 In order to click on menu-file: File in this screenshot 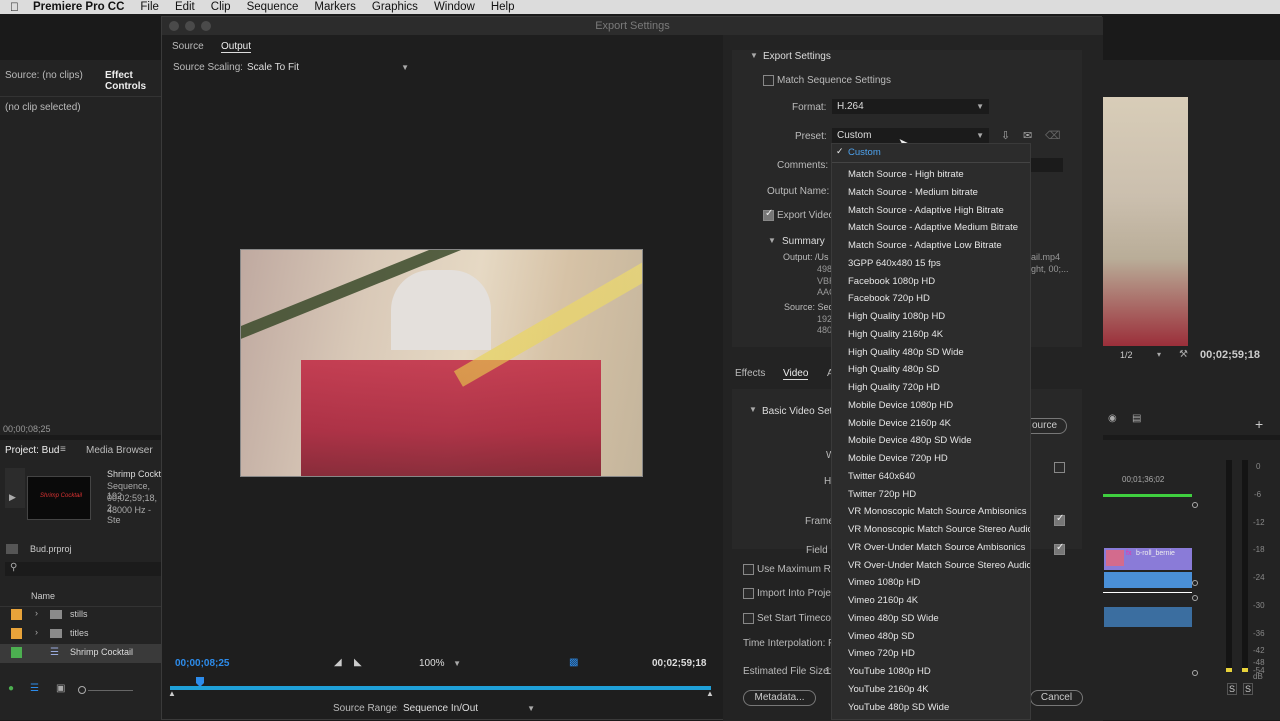, I will do `click(149, 7)`.